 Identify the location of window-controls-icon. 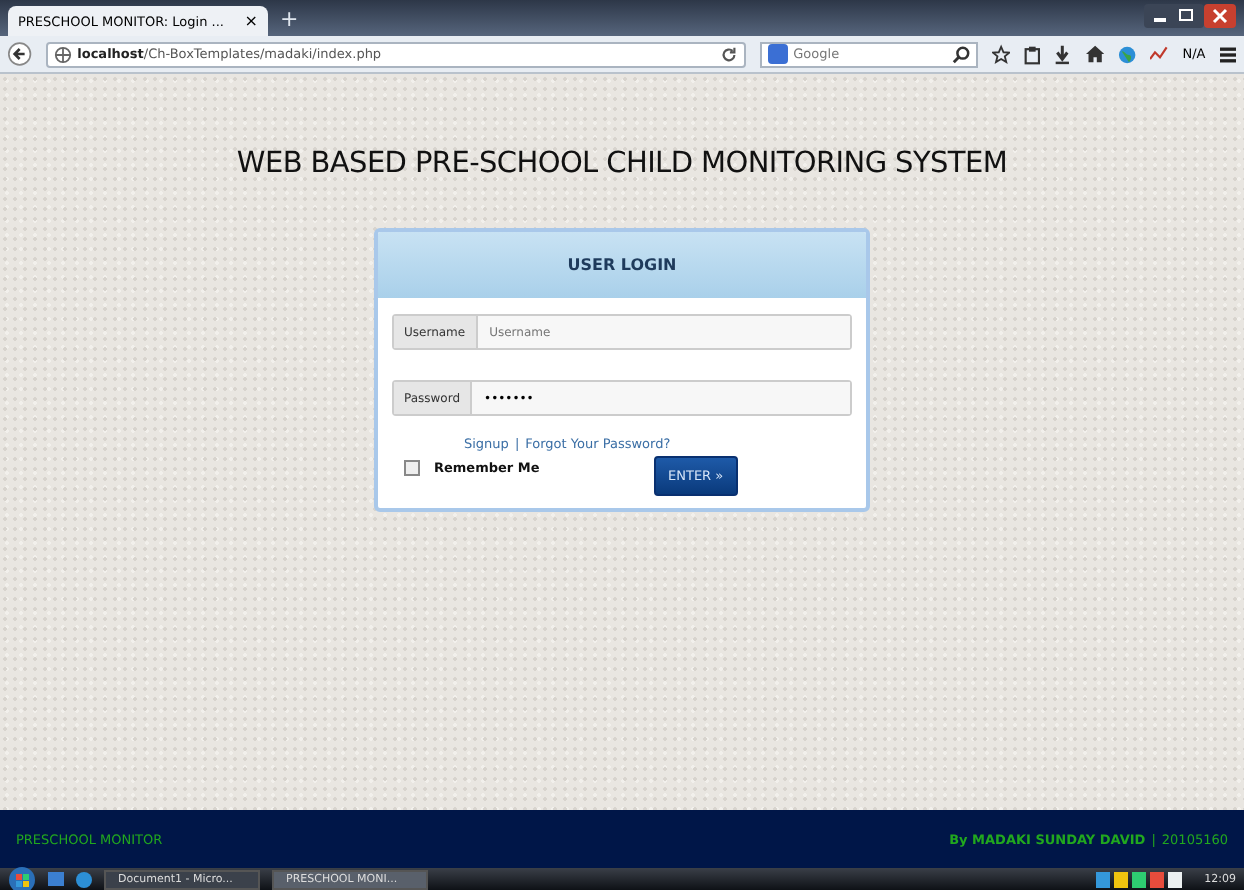
(1190, 16).